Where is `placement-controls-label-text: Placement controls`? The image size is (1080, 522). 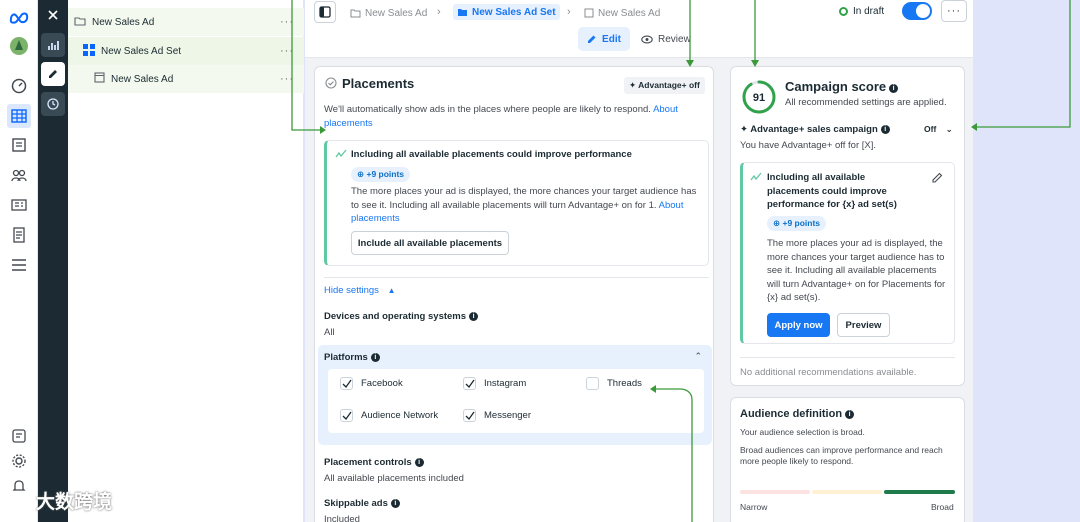 placement-controls-label-text: Placement controls is located at coordinates (368, 462).